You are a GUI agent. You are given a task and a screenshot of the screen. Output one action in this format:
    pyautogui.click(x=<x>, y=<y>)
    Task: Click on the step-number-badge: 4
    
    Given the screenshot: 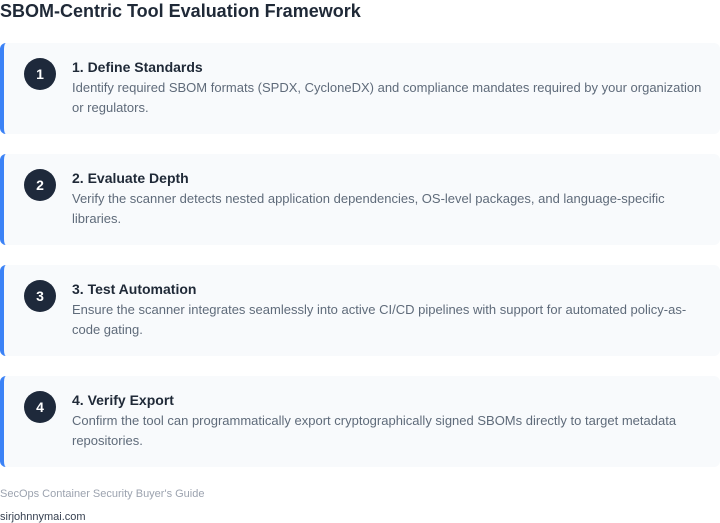 What is the action you would take?
    pyautogui.click(x=40, y=407)
    